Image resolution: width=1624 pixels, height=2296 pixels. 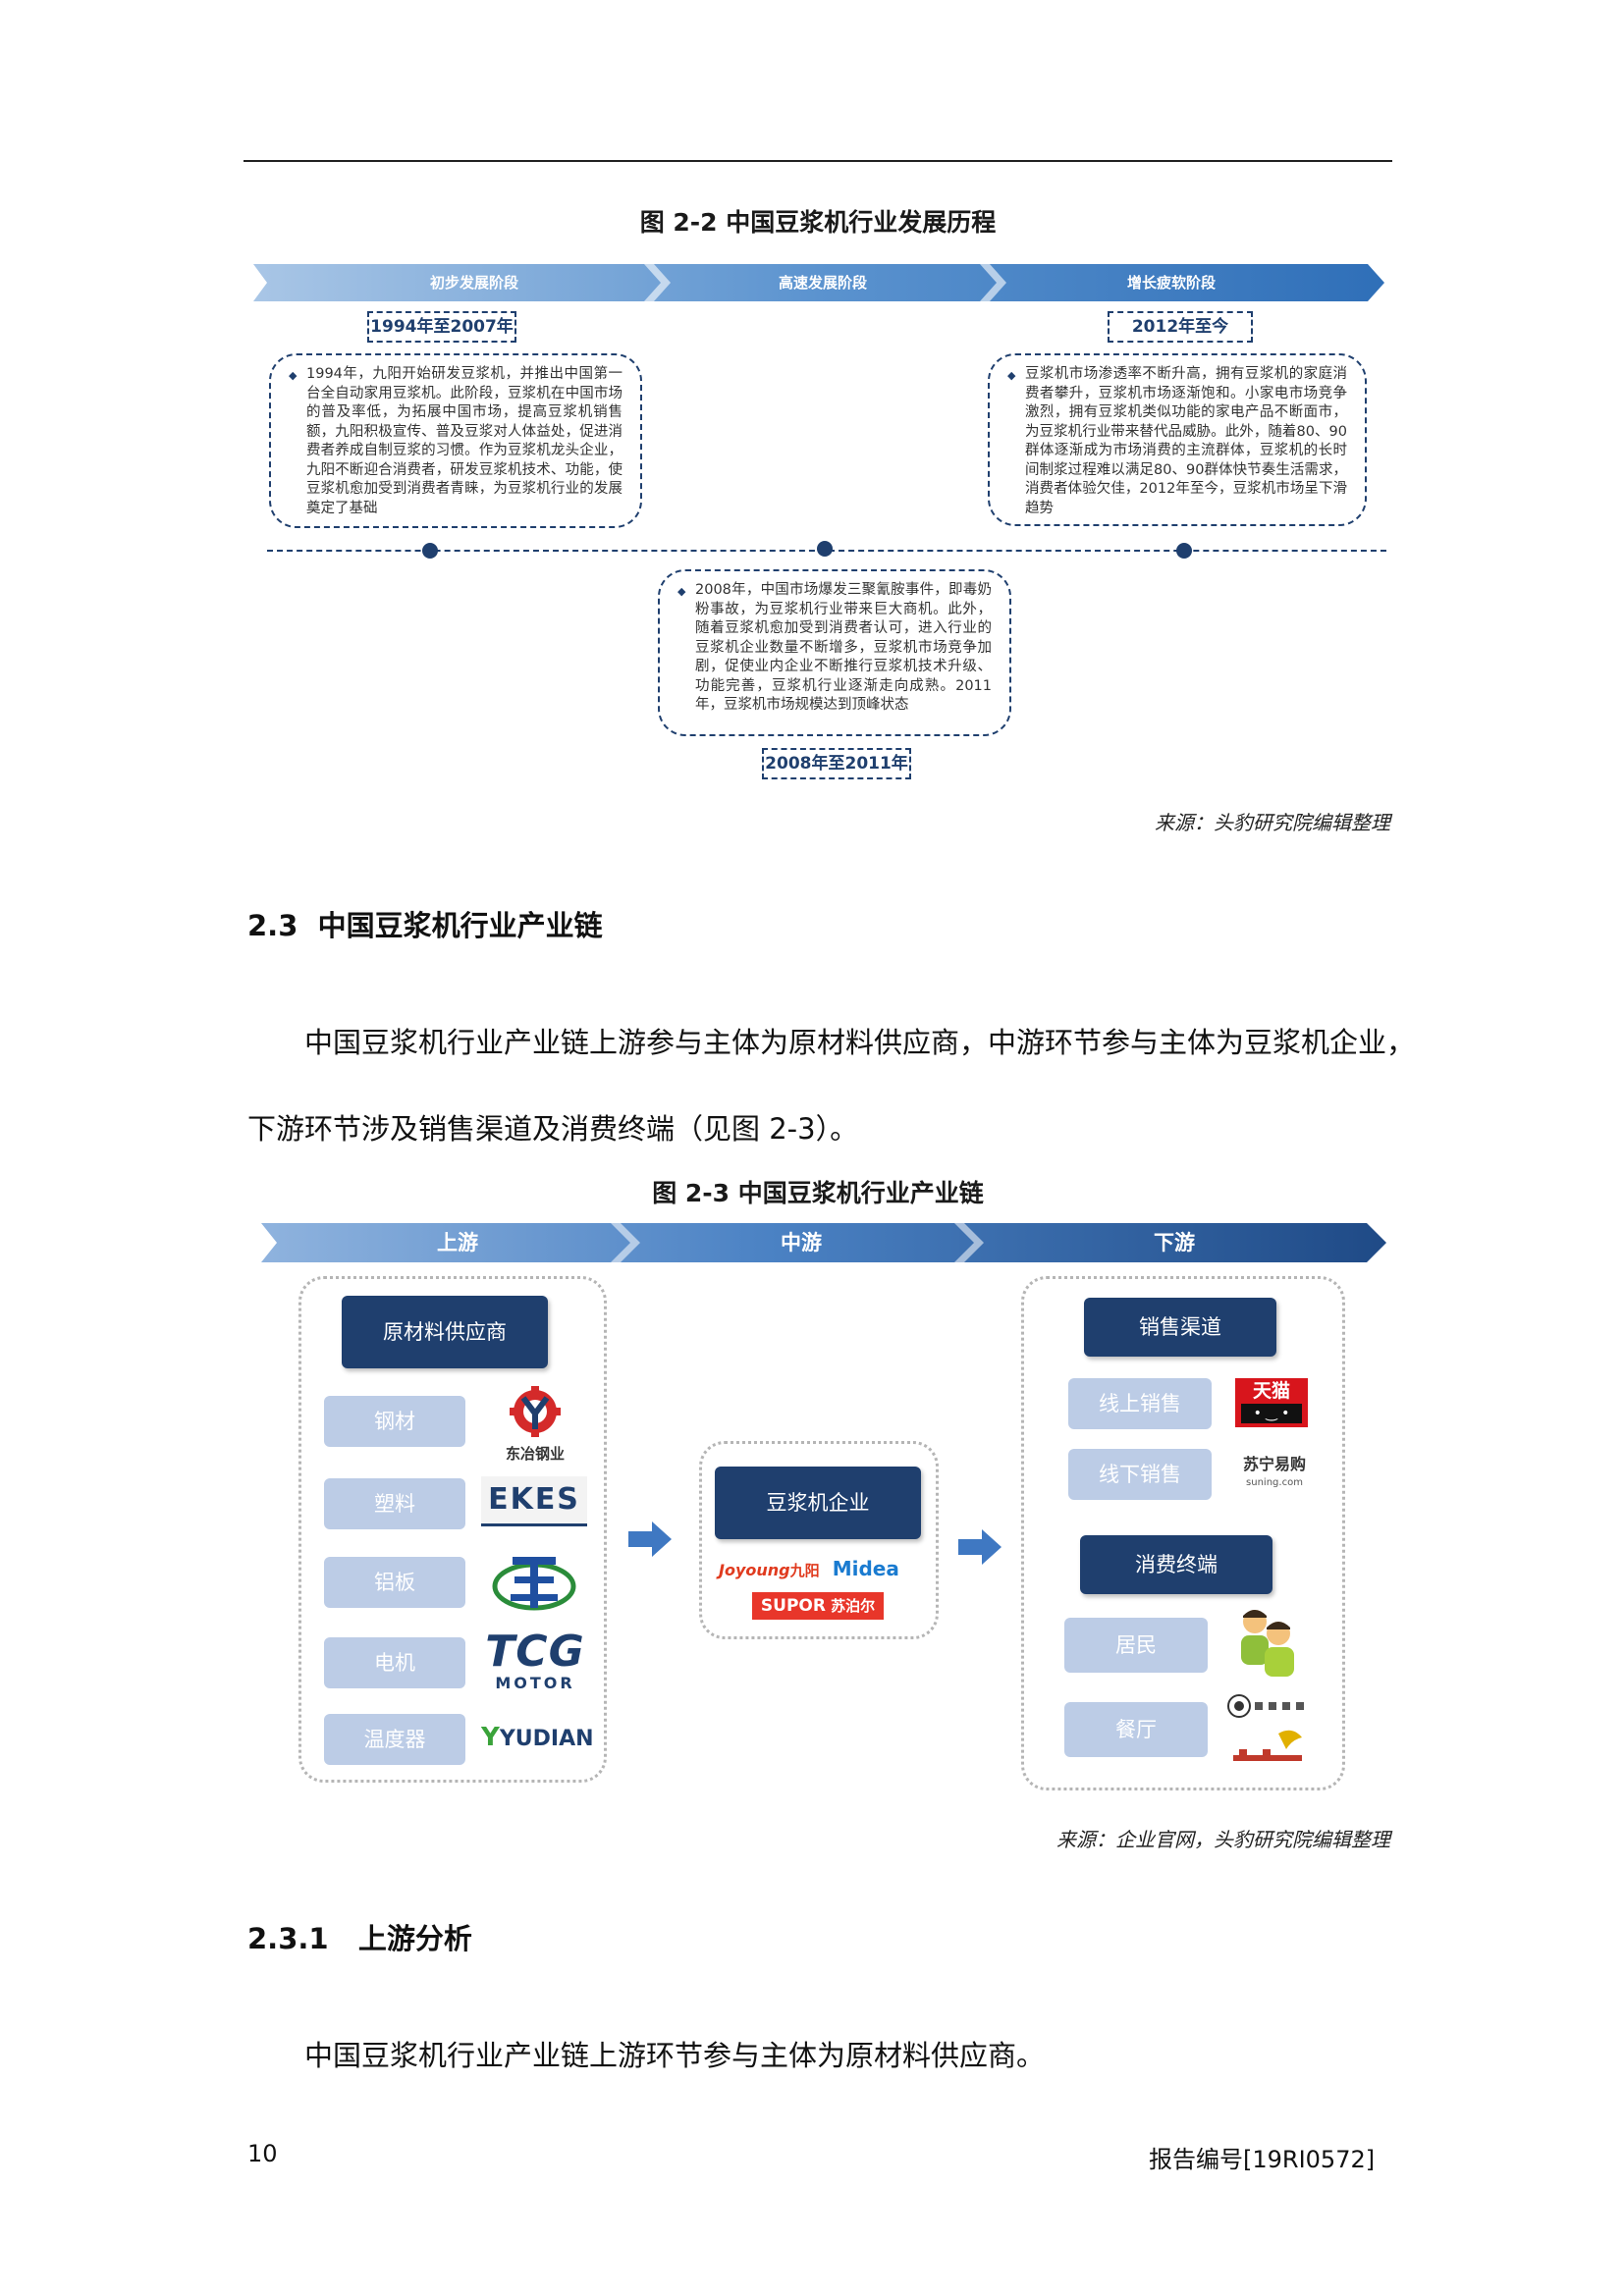 I want to click on upstream-header: 原材料供应商, so click(x=445, y=1332).